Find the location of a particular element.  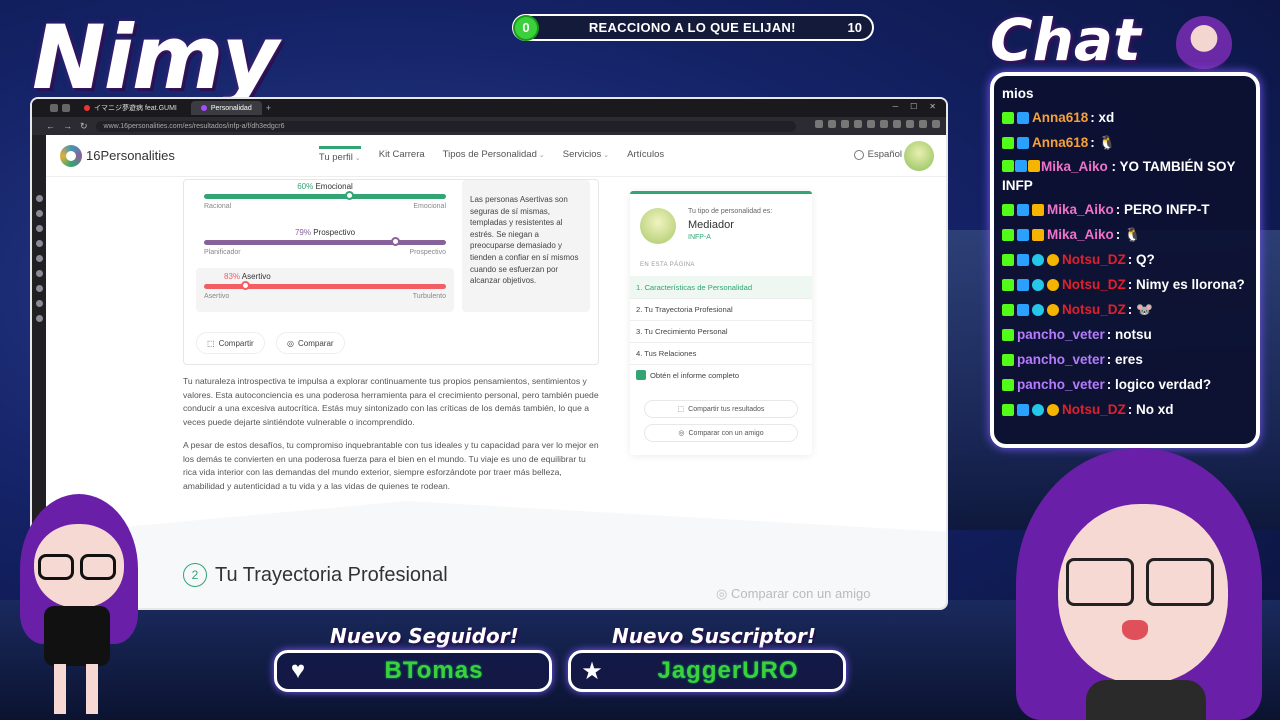

settings-icon is located at coordinates (39, 318).